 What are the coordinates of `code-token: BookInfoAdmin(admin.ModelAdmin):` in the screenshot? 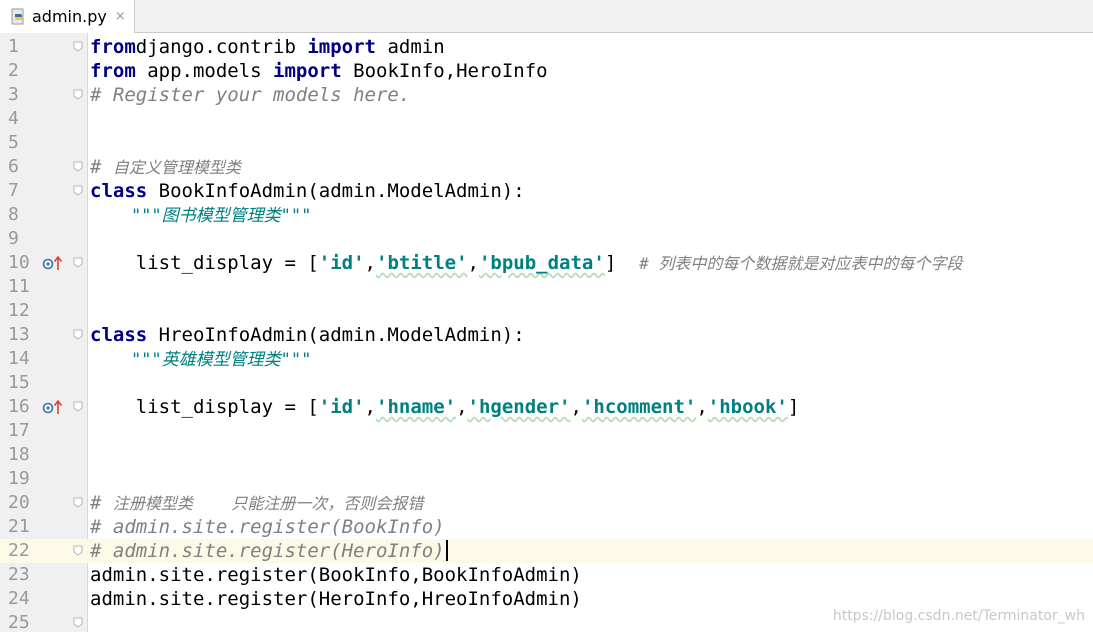 It's located at (336, 191).